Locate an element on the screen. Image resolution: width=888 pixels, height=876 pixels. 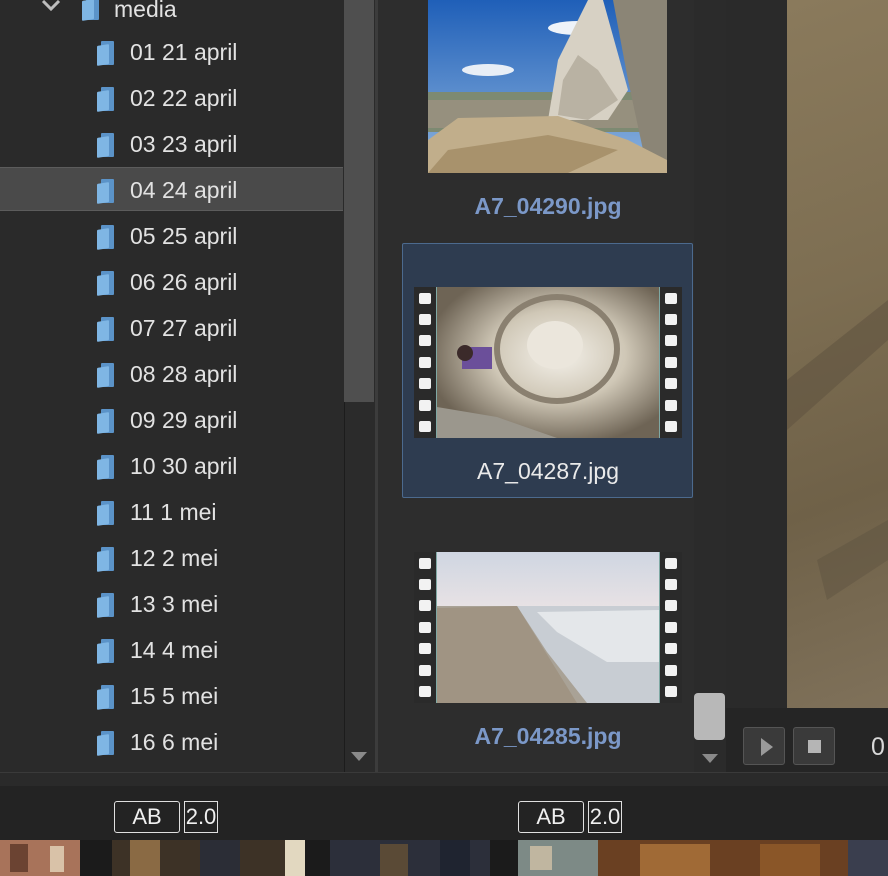
folder-label: 15 5 mei is located at coordinates (174, 696).